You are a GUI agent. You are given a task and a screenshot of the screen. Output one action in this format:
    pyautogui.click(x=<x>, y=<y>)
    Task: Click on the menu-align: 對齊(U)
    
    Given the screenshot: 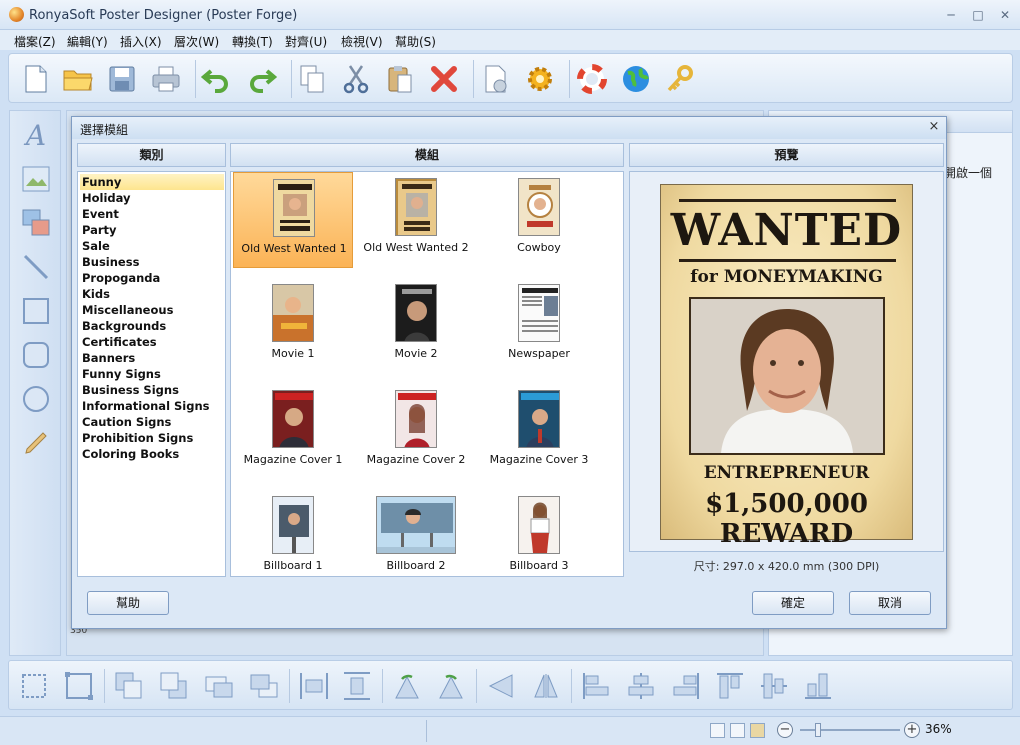 What is the action you would take?
    pyautogui.click(x=306, y=41)
    